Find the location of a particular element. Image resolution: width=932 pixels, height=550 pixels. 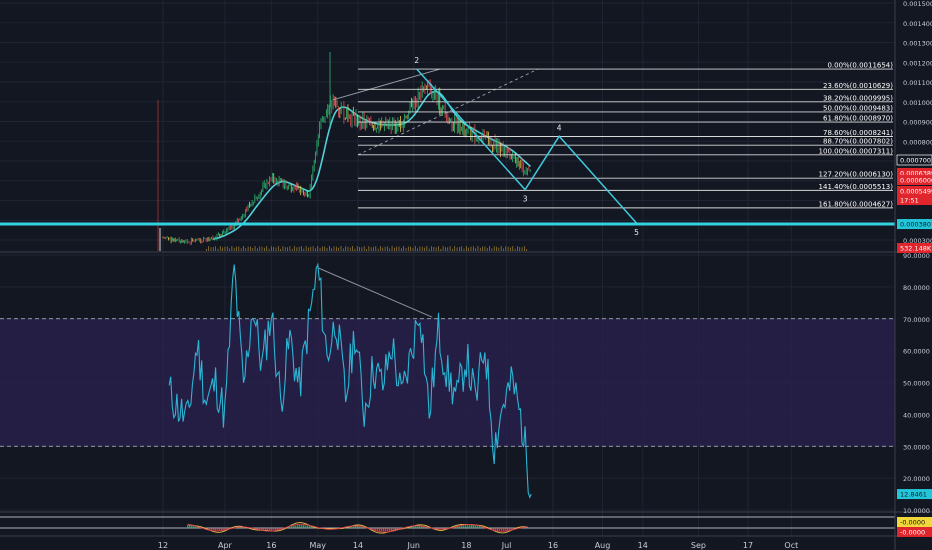

time-tick-label: Sep is located at coordinates (698, 545).